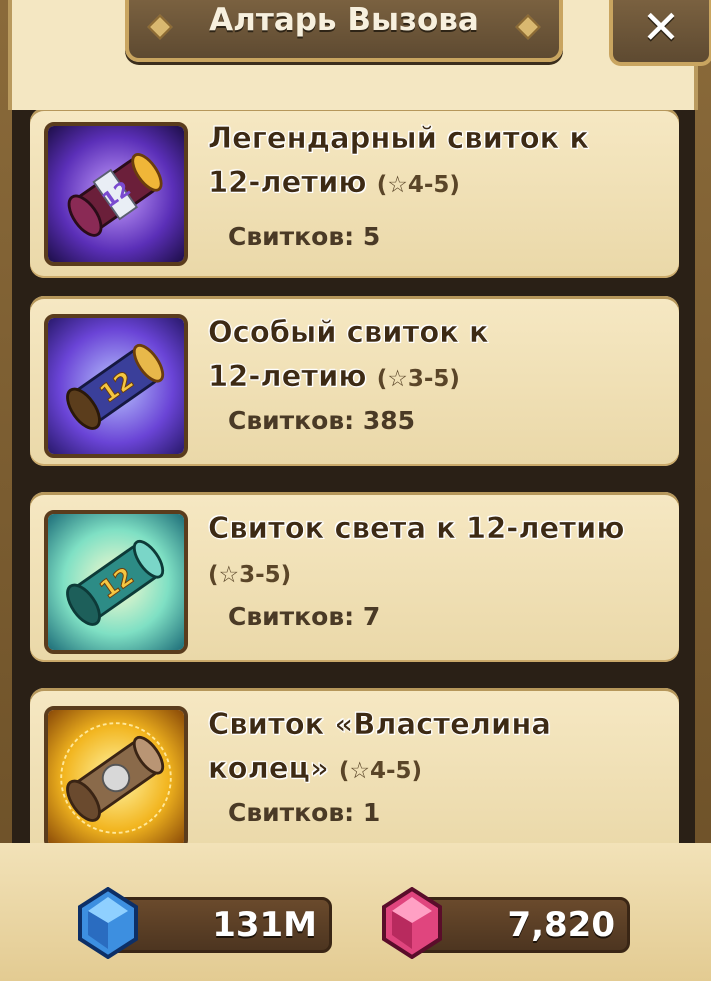 The height and width of the screenshot is (981, 711). Describe the element at coordinates (416, 549) in the screenshot. I see `scroll-name: Свиток света к 12-летию (☆3-5)` at that location.